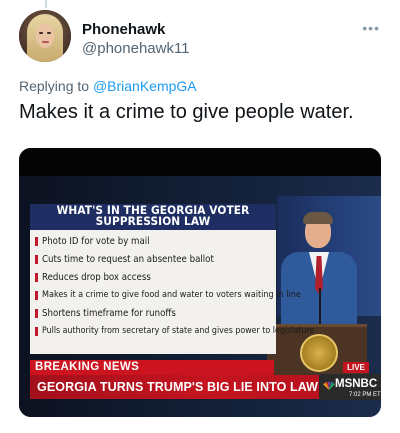  I want to click on network-name: MSNBC, so click(356, 384).